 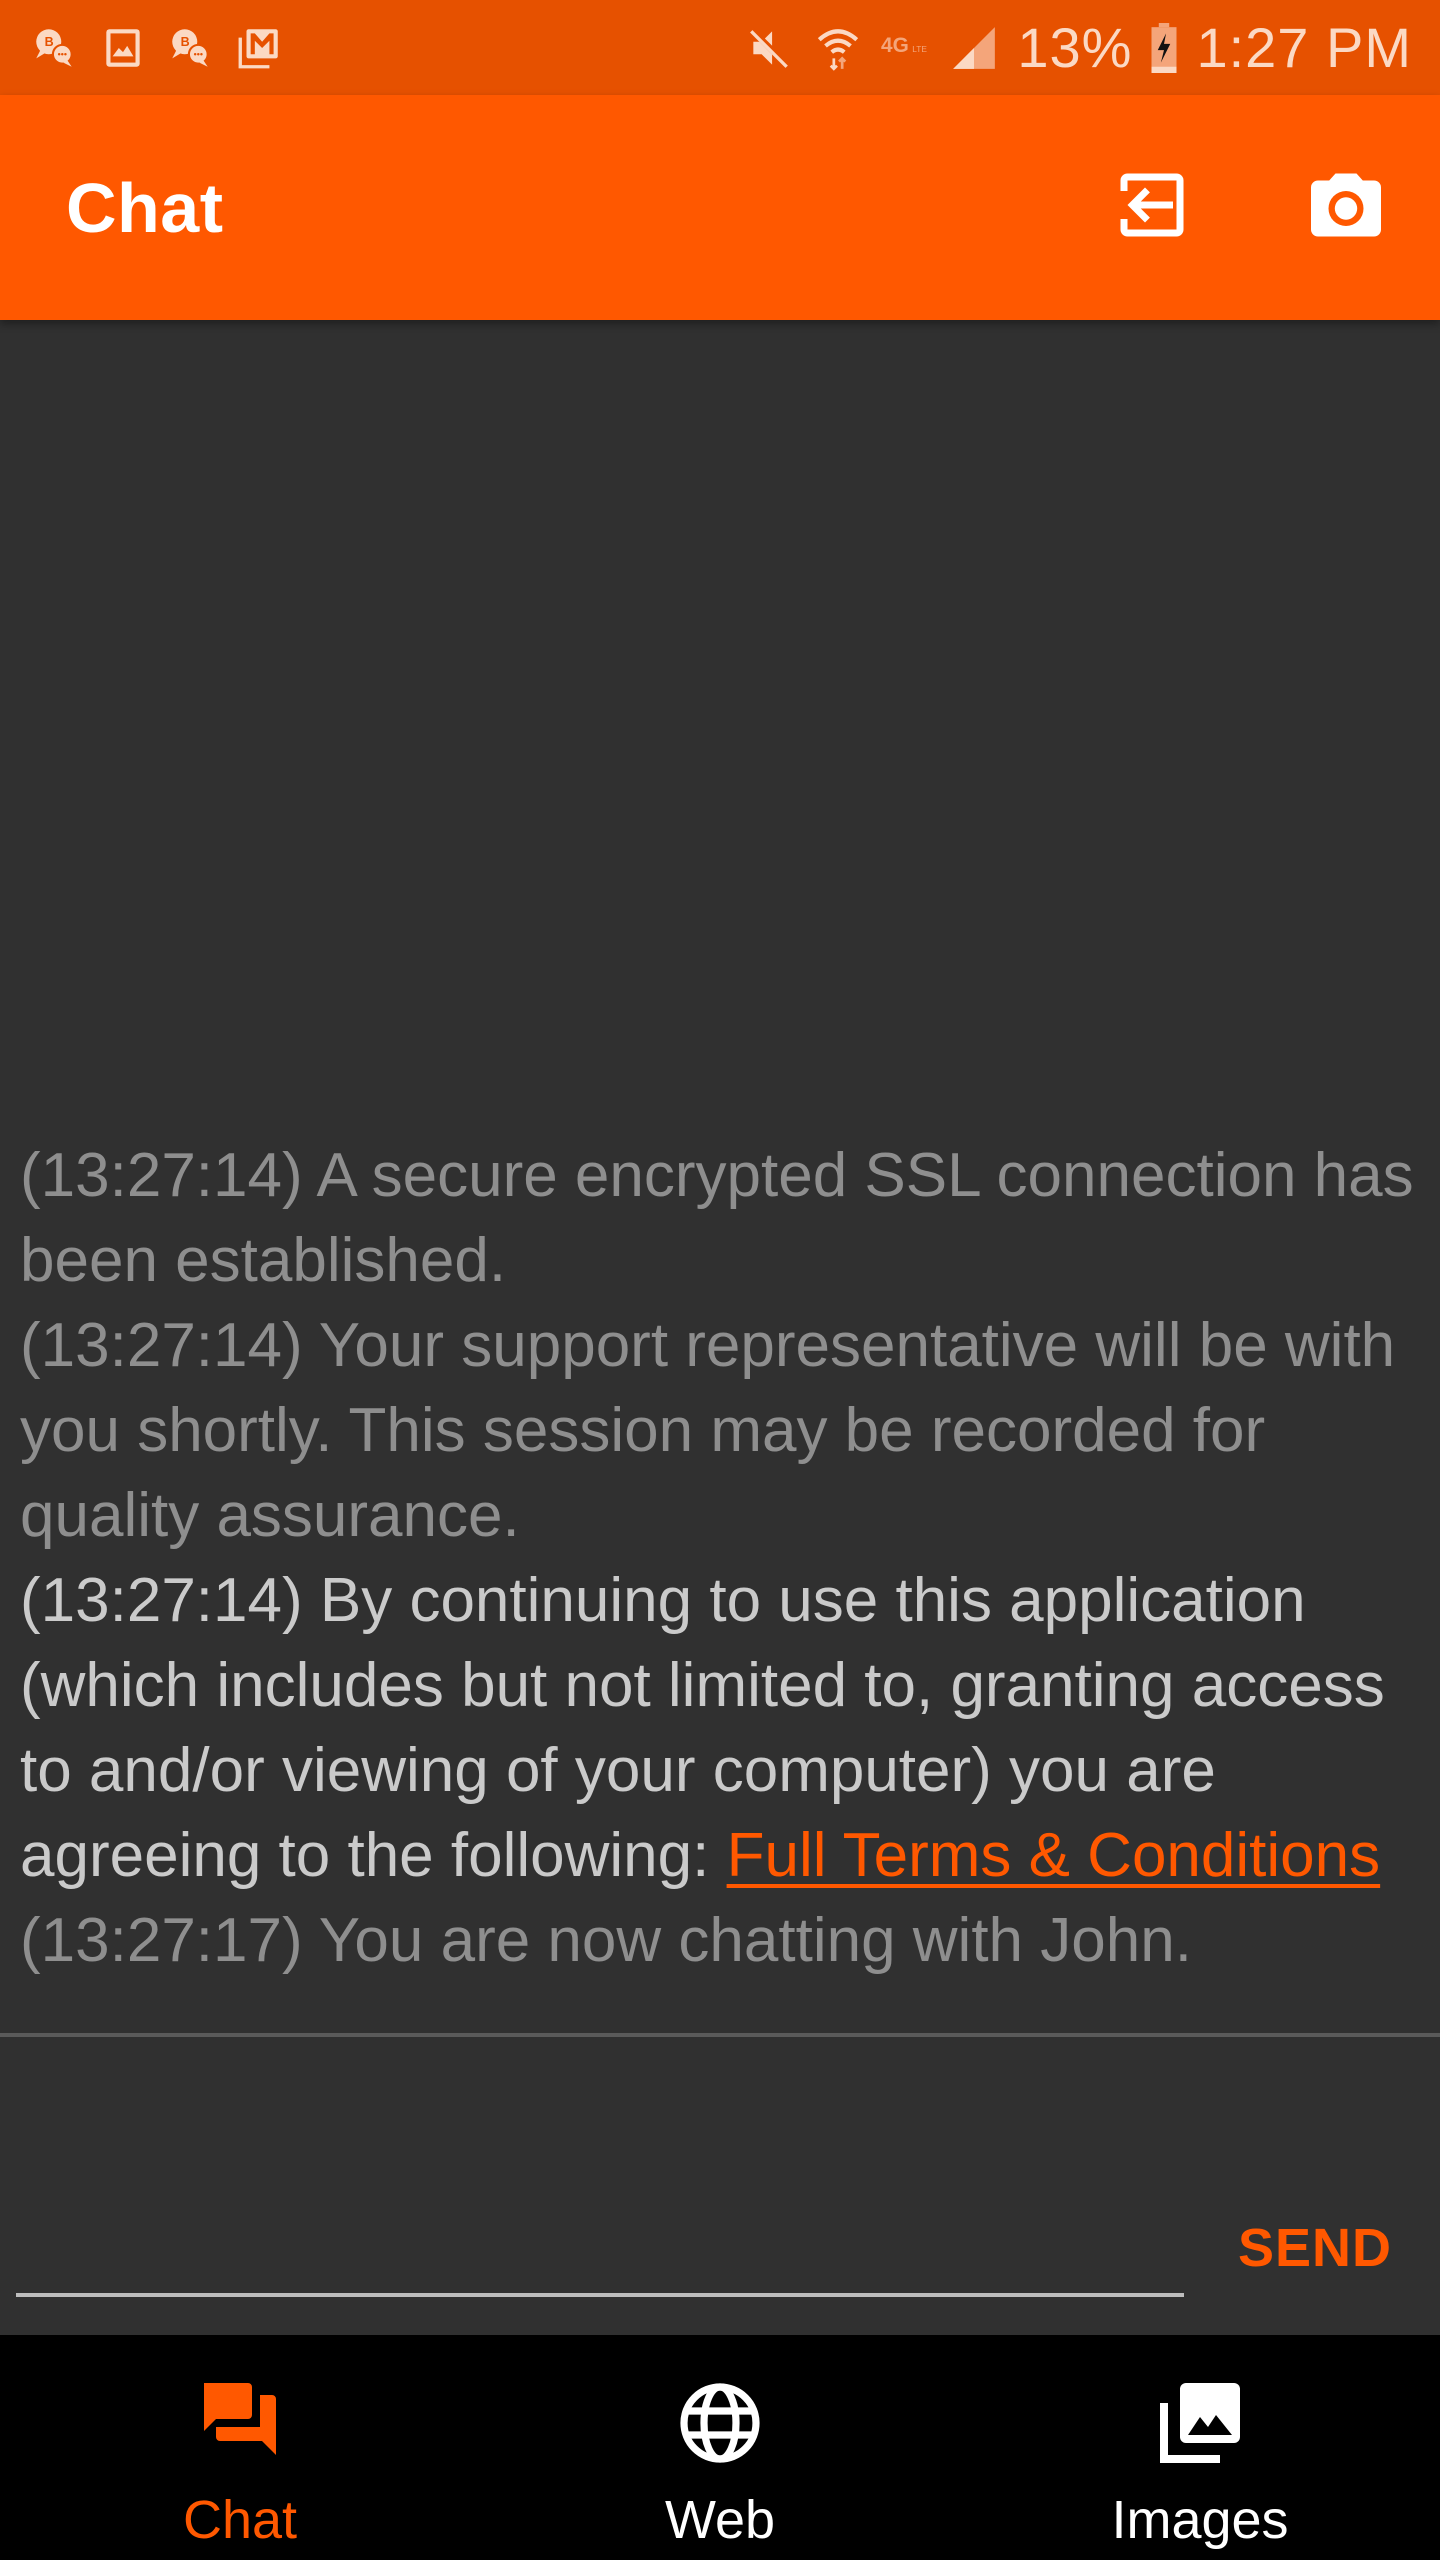 I want to click on chat-icon, so click(x=240, y=2423).